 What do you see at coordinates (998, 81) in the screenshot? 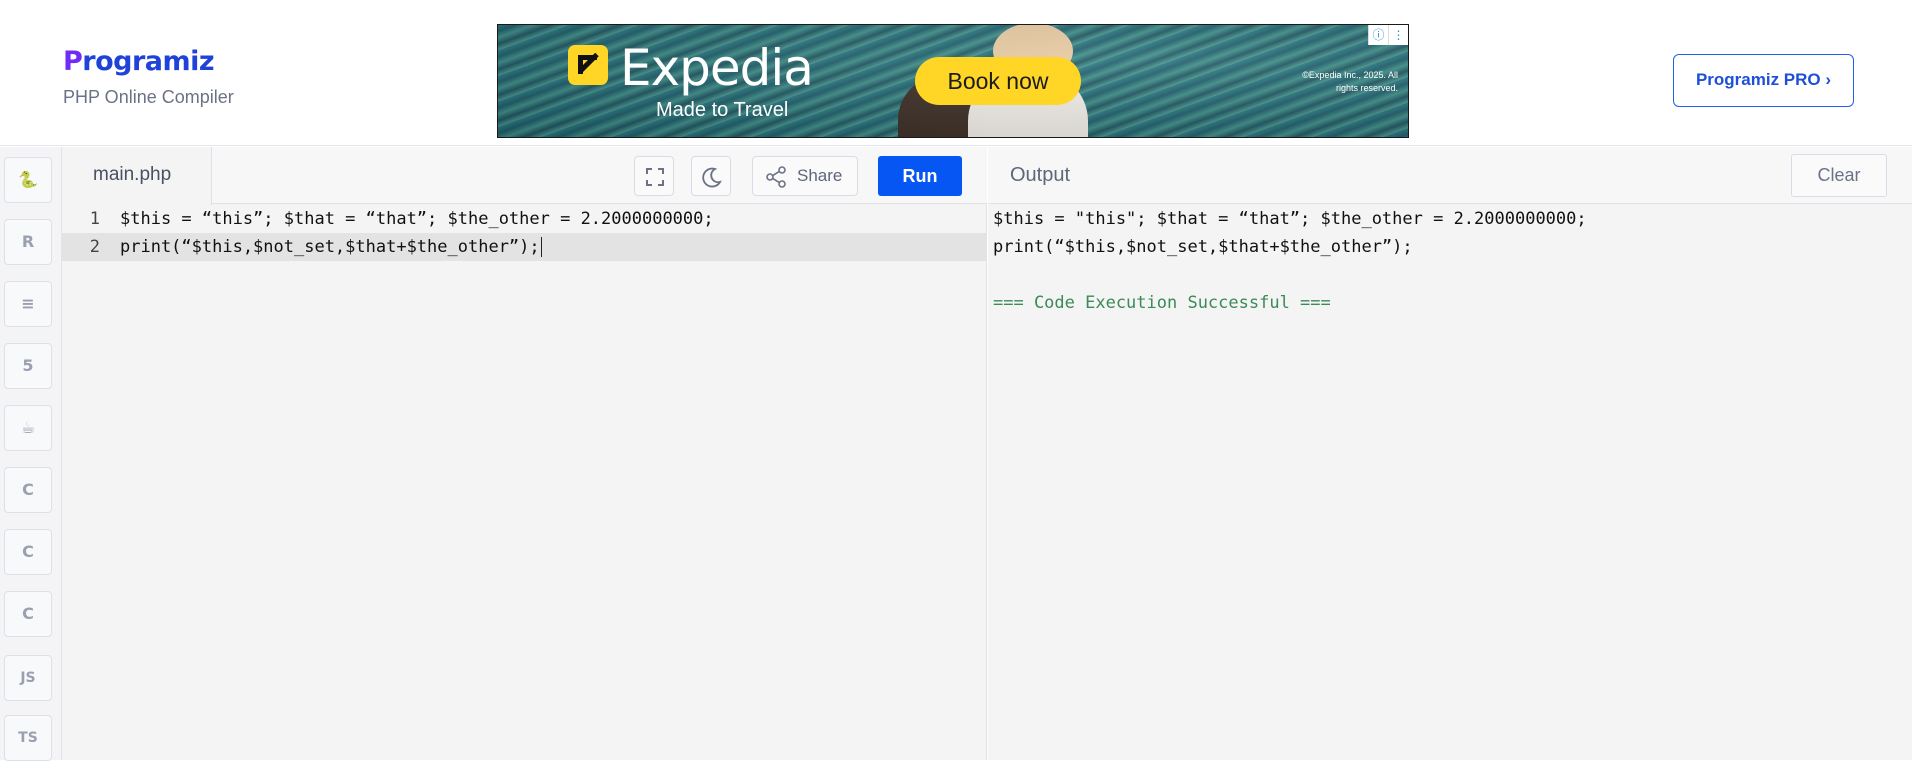
I see `ad-book-now-button: Book now` at bounding box center [998, 81].